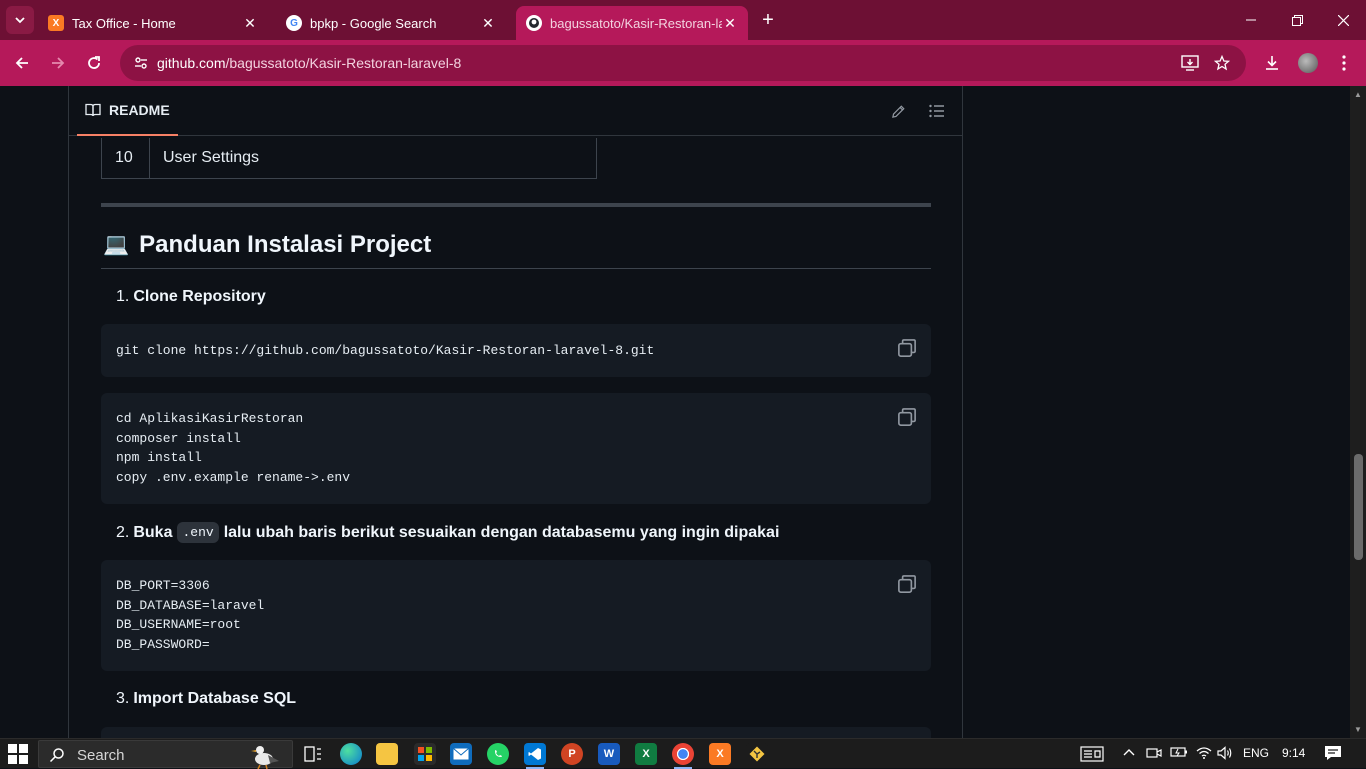 The image size is (1366, 769). Describe the element at coordinates (1190, 63) in the screenshot. I see `install-app-icon` at that location.